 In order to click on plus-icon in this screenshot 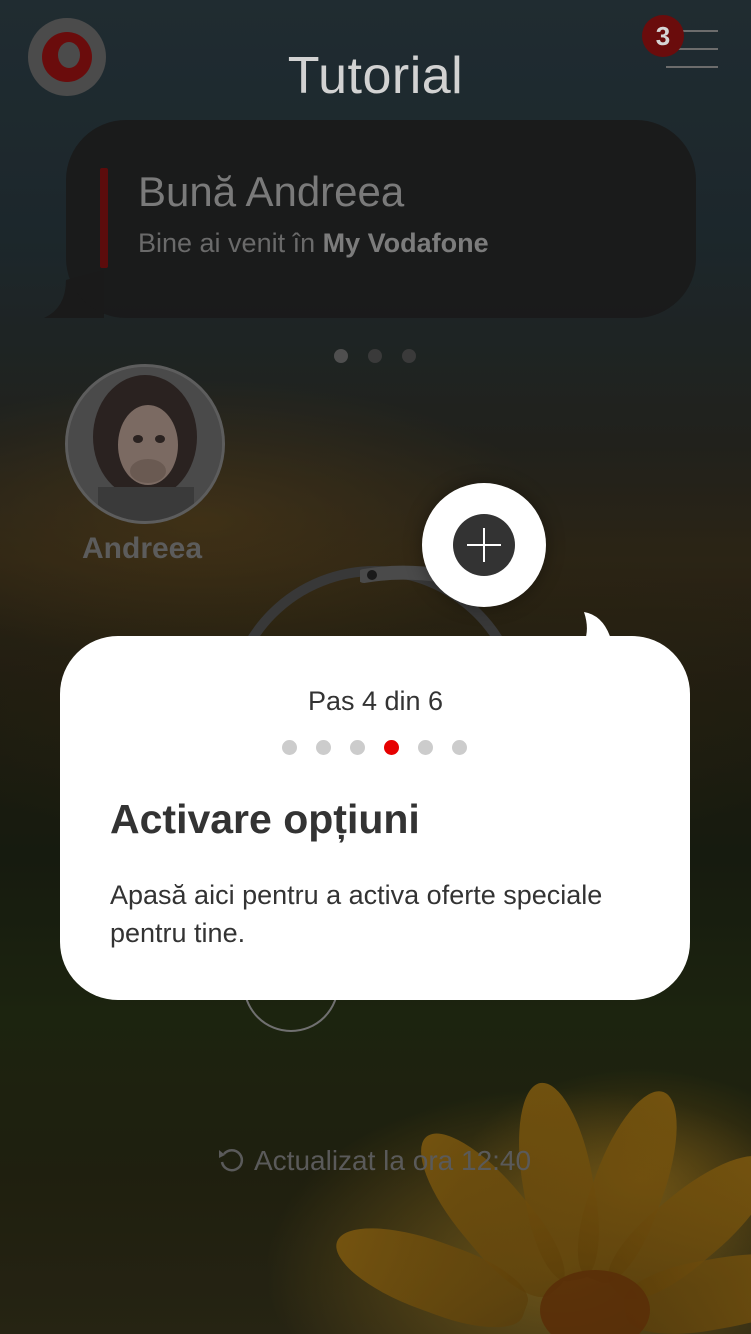, I will do `click(484, 545)`.